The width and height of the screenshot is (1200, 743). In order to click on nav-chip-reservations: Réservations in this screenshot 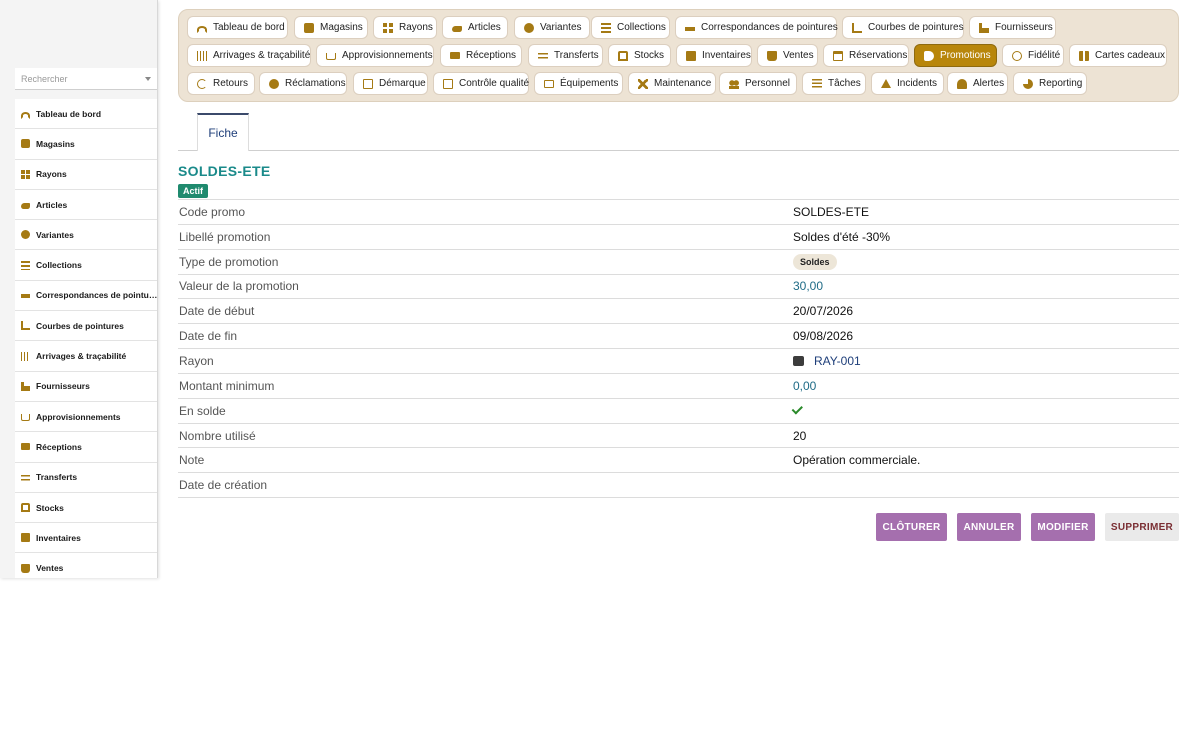, I will do `click(866, 55)`.